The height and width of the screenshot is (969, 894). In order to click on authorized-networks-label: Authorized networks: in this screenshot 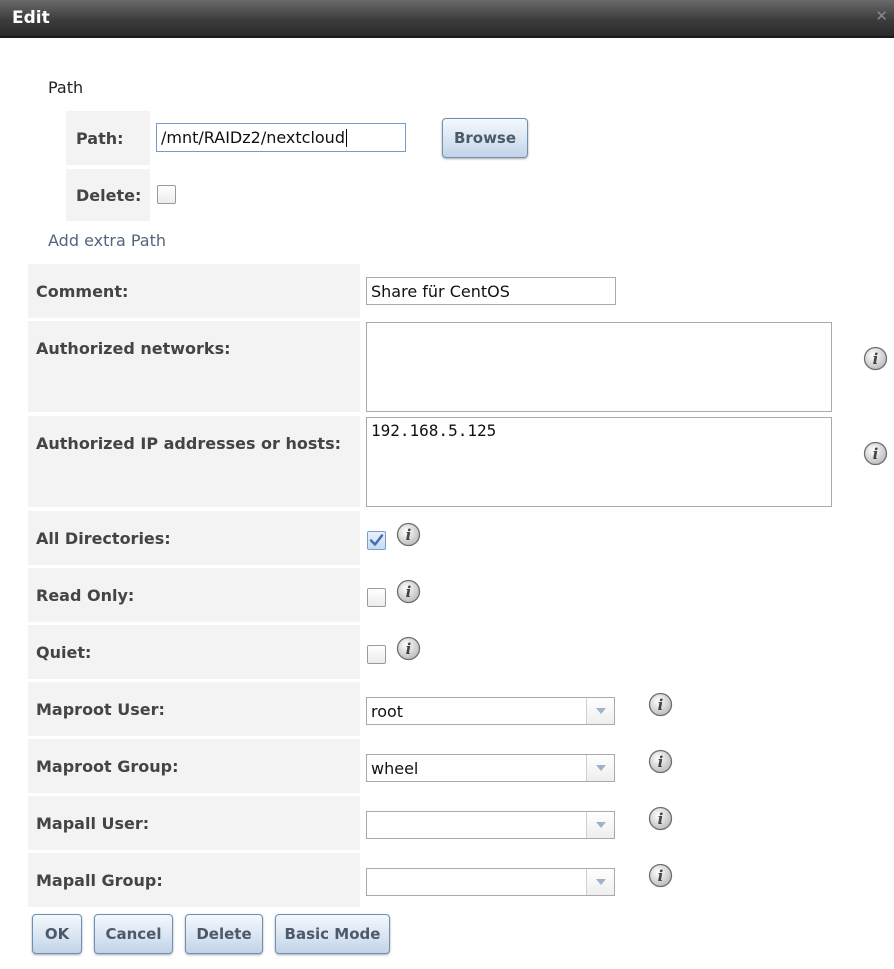, I will do `click(194, 366)`.